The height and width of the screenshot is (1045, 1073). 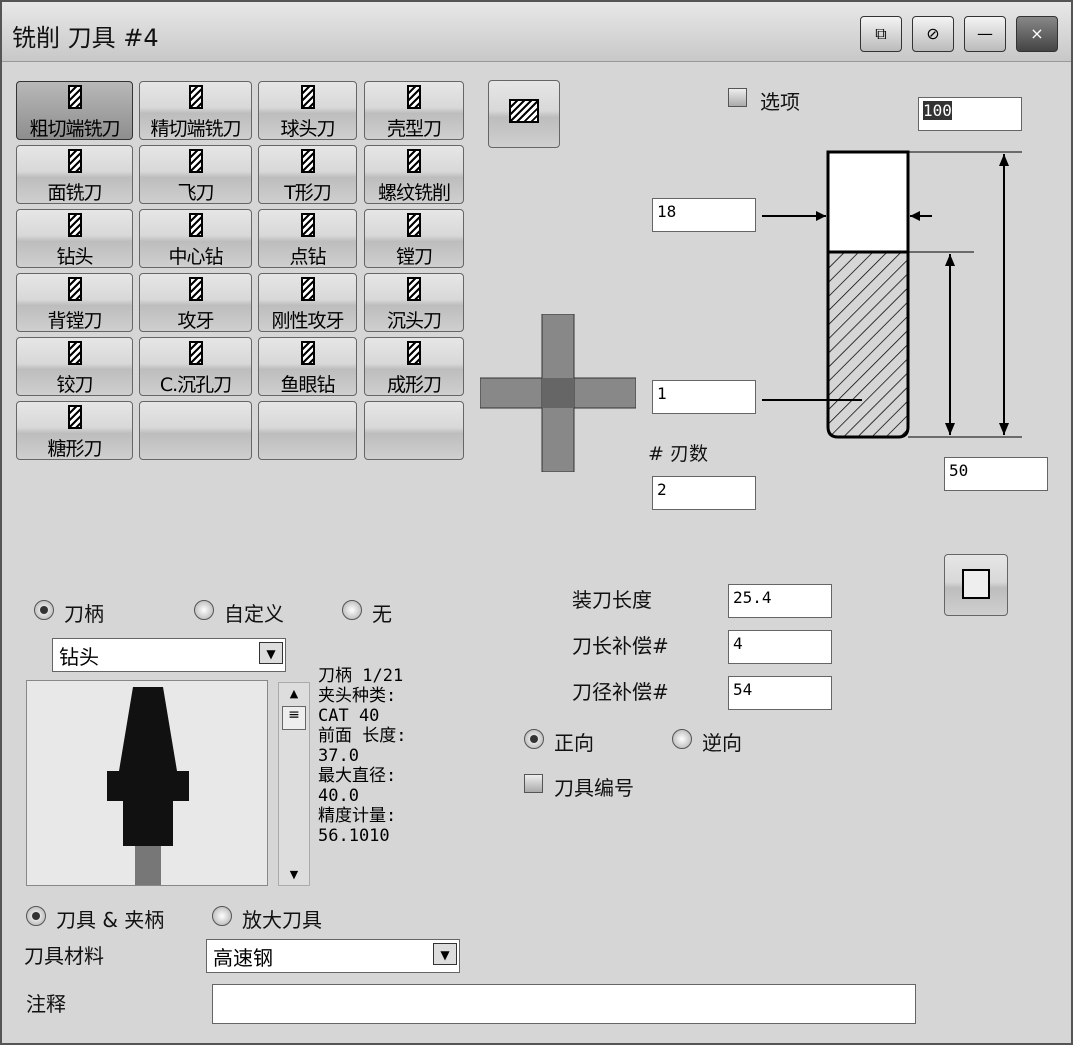 I want to click on holder-preview, so click(x=147, y=783).